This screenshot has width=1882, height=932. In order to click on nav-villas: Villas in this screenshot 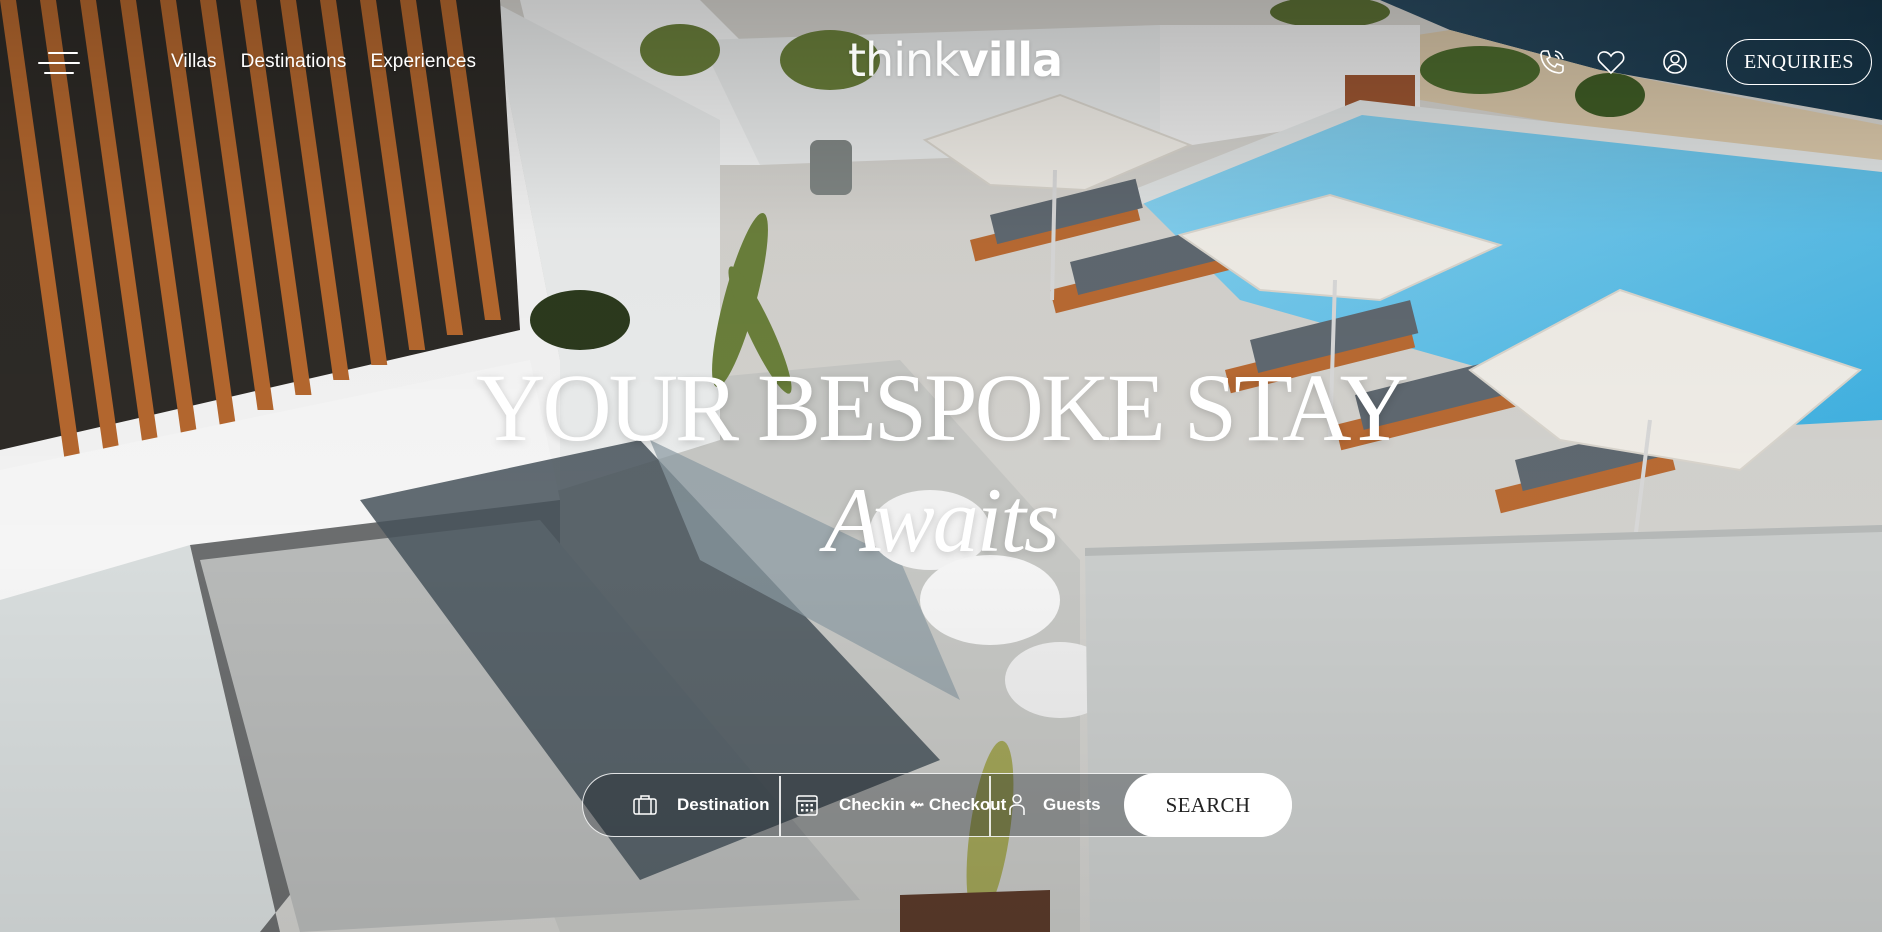, I will do `click(194, 62)`.